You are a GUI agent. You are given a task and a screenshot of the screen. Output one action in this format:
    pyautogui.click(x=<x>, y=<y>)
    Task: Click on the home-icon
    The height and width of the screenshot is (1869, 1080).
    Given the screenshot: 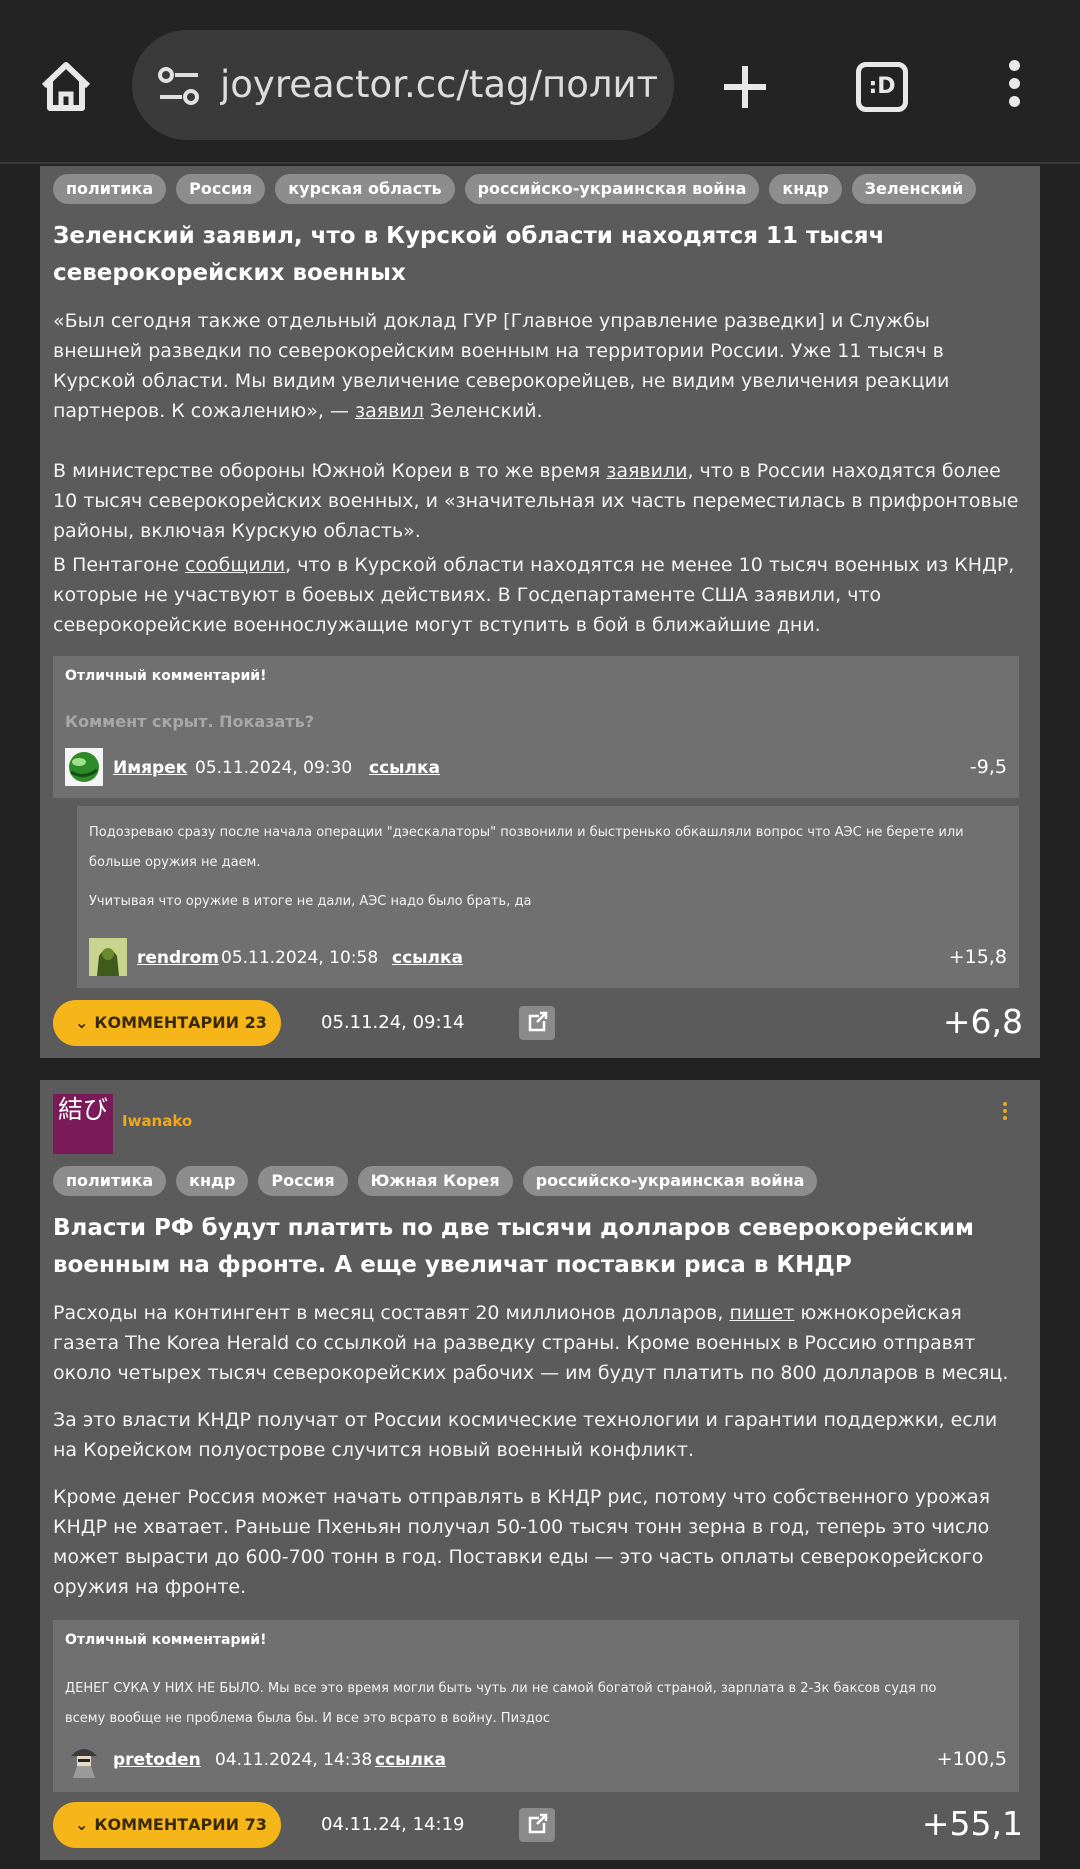 What is the action you would take?
    pyautogui.click(x=66, y=86)
    